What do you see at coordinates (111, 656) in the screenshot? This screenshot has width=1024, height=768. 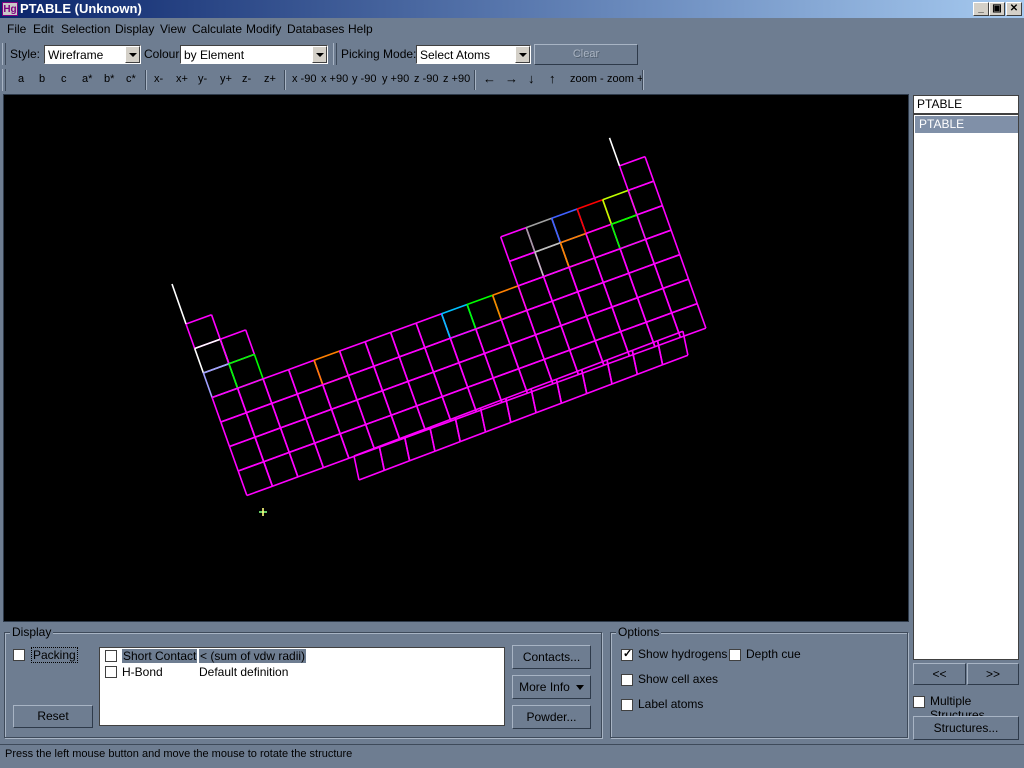 I see `short-contact-checkbox` at bounding box center [111, 656].